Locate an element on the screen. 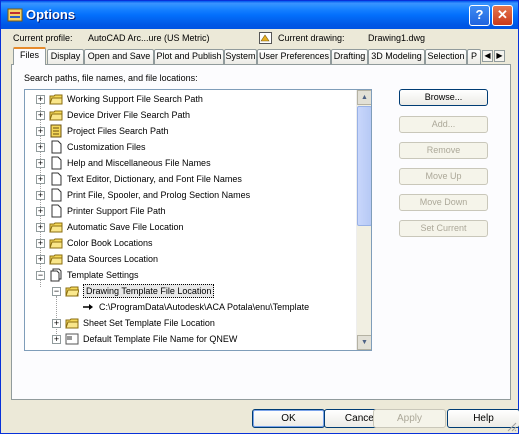 This screenshot has height=434, width=519. tree-item-working-support: + Working Support File Search Path is located at coordinates (190, 99).